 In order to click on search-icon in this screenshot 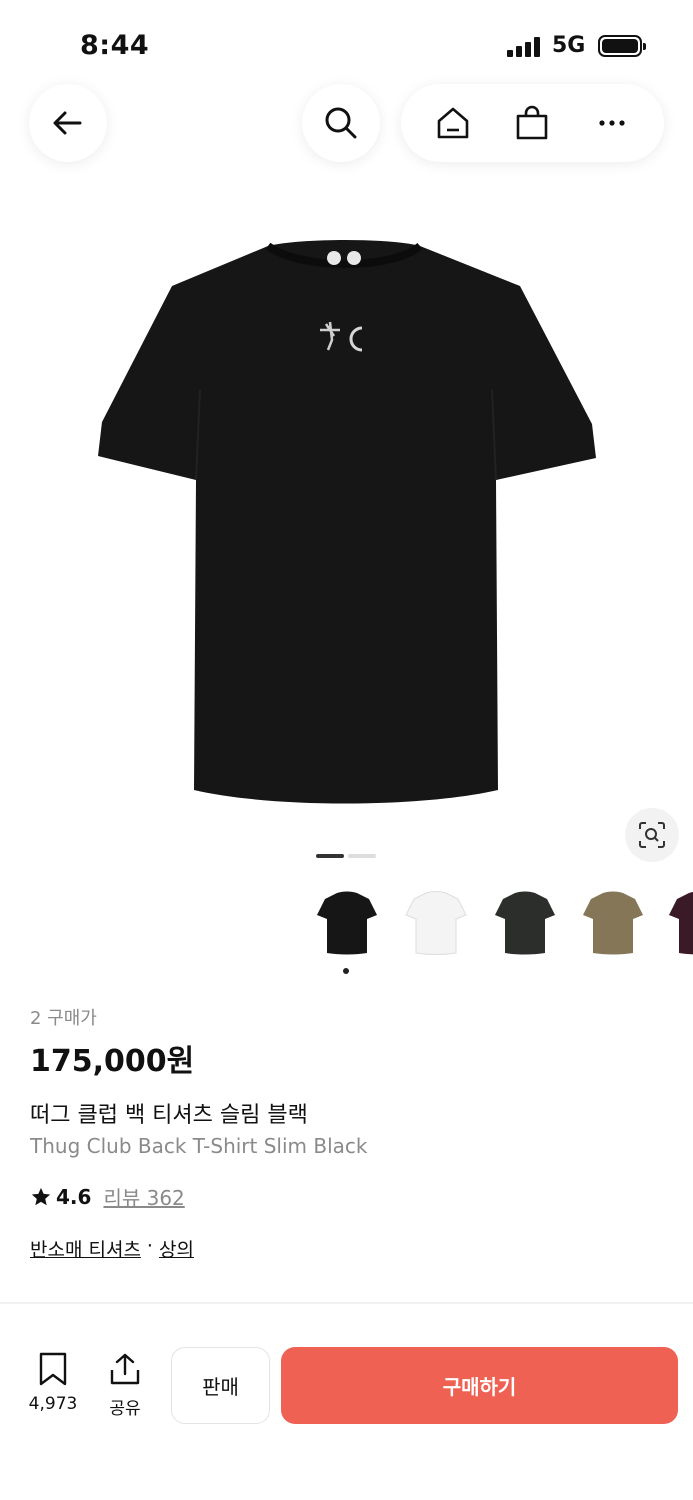, I will do `click(341, 123)`.